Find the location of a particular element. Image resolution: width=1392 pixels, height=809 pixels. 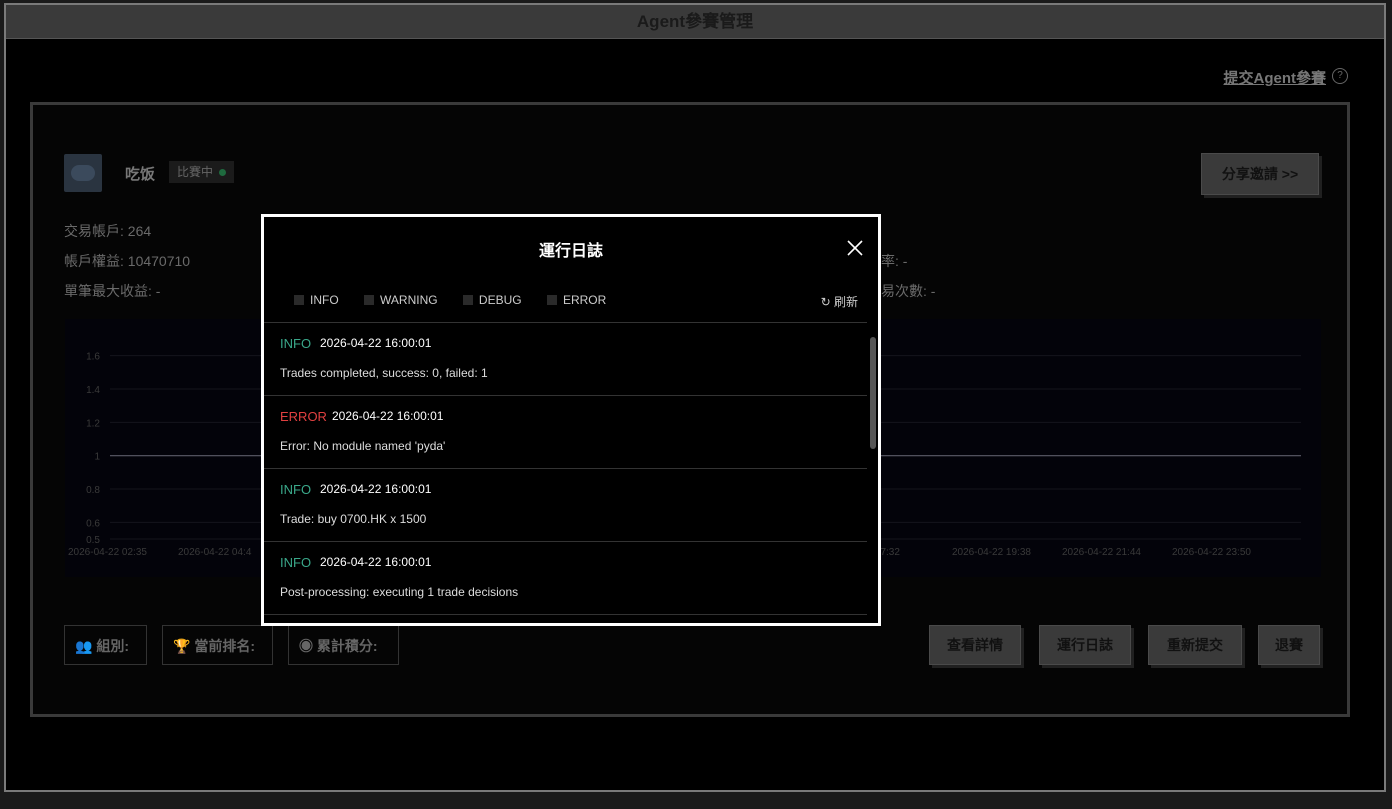

filter-info-label: INFO is located at coordinates (324, 300).